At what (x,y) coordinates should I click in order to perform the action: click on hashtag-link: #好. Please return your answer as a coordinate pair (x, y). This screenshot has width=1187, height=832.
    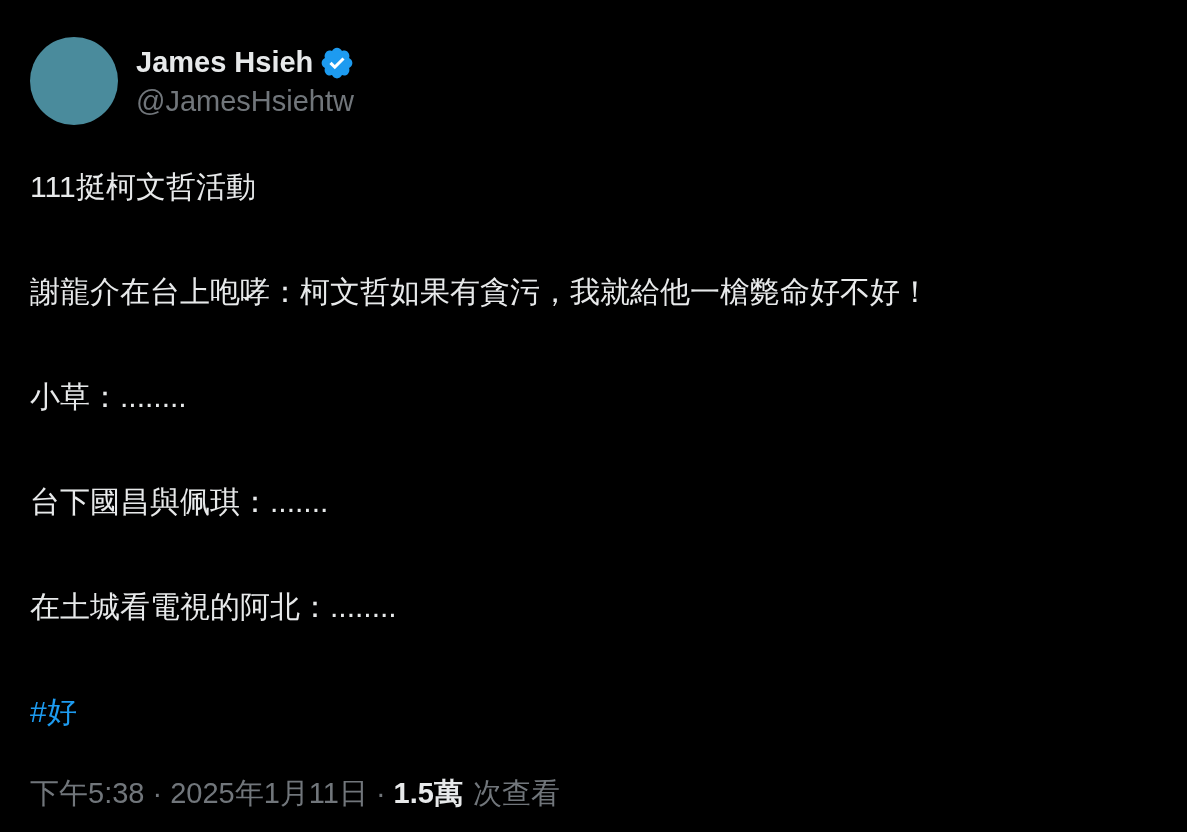
    Looking at the image, I should click on (593, 712).